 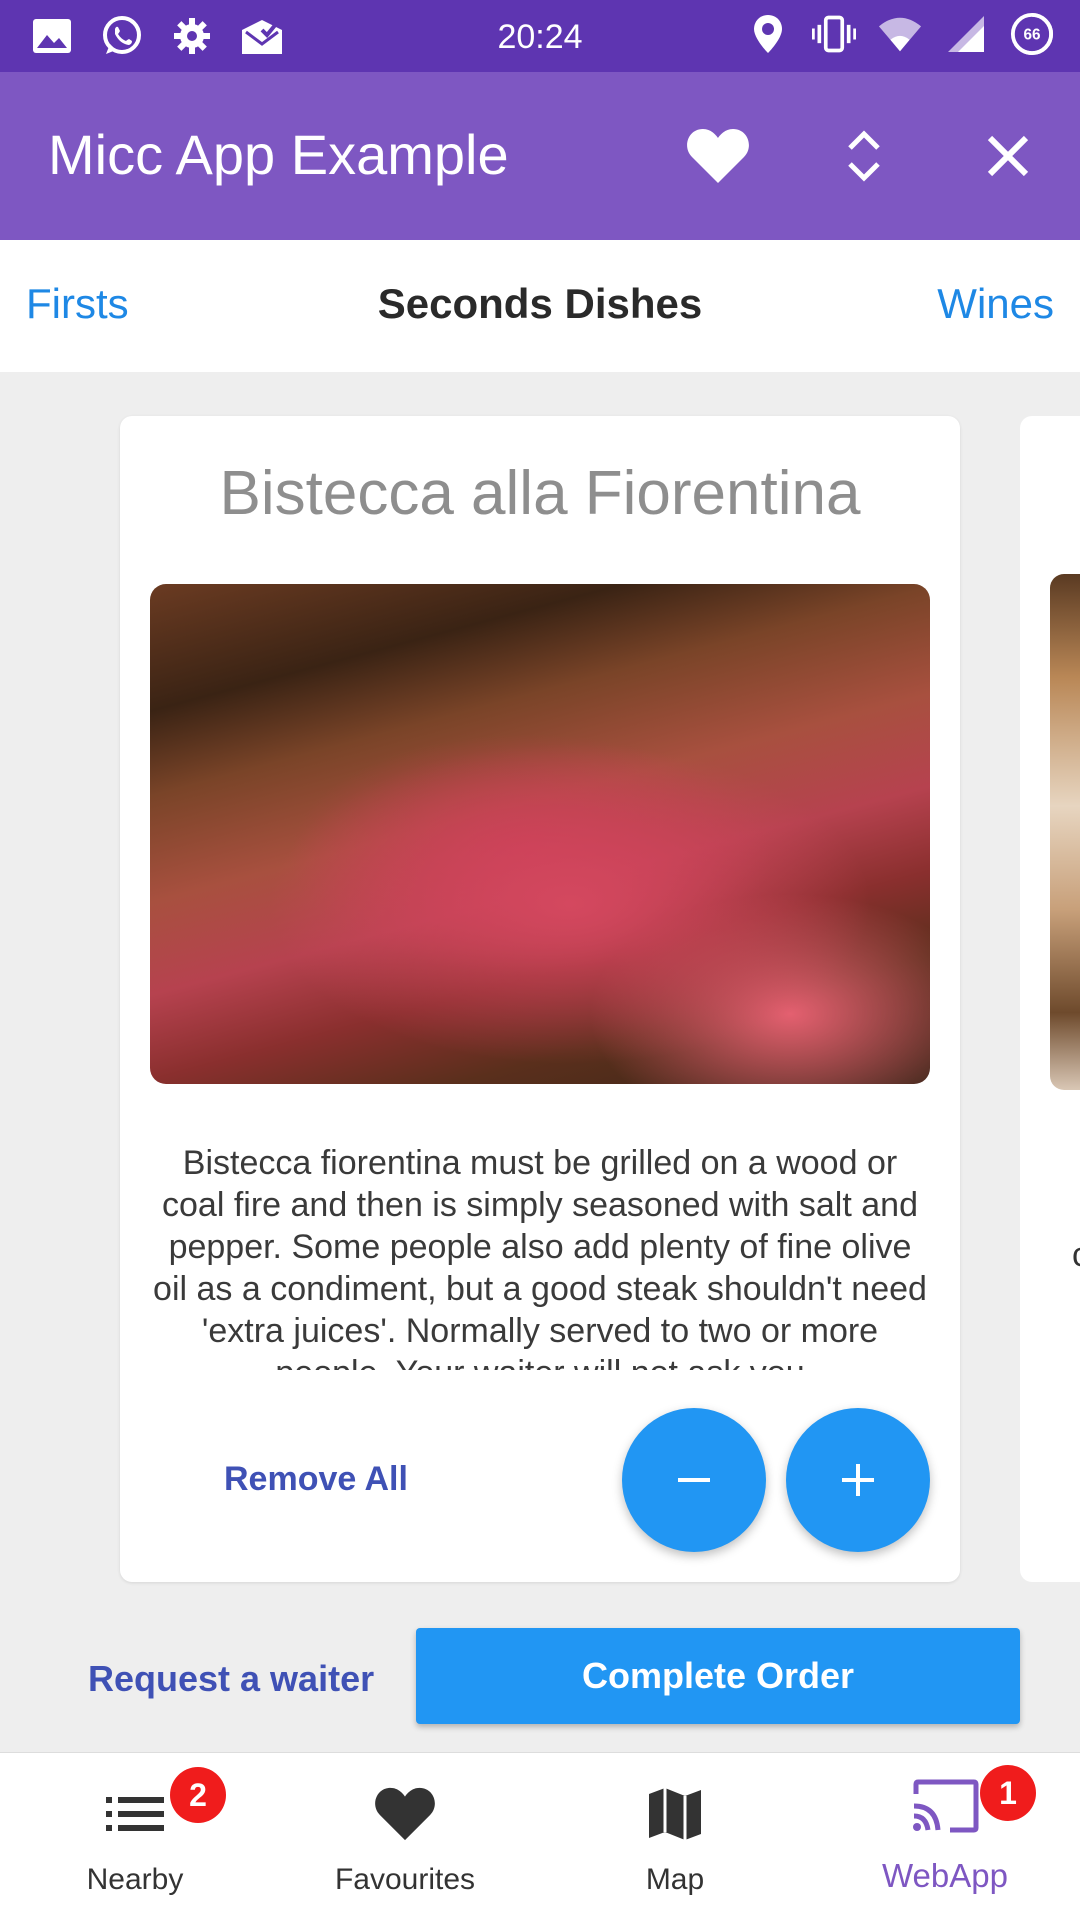 What do you see at coordinates (675, 1879) in the screenshot?
I see `nav-label-map: Map` at bounding box center [675, 1879].